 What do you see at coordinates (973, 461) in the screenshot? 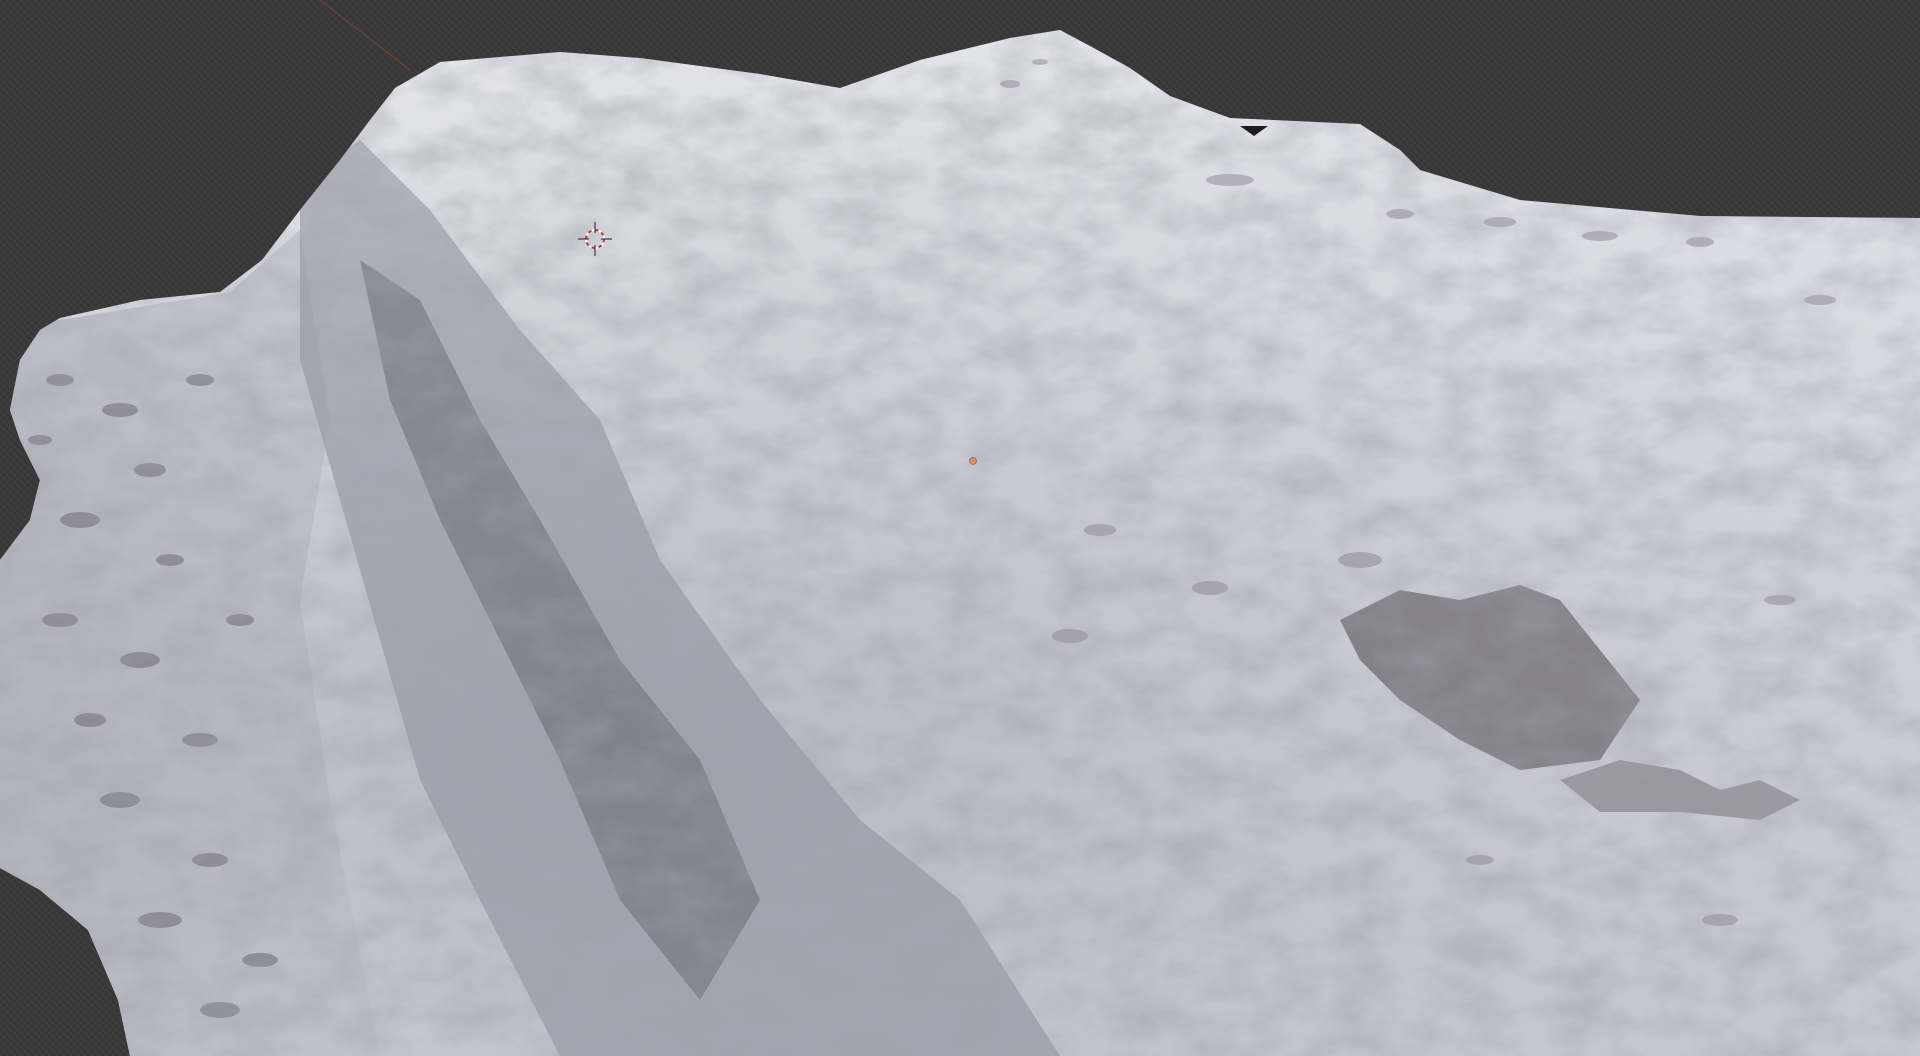
I see `object-origin-dot` at bounding box center [973, 461].